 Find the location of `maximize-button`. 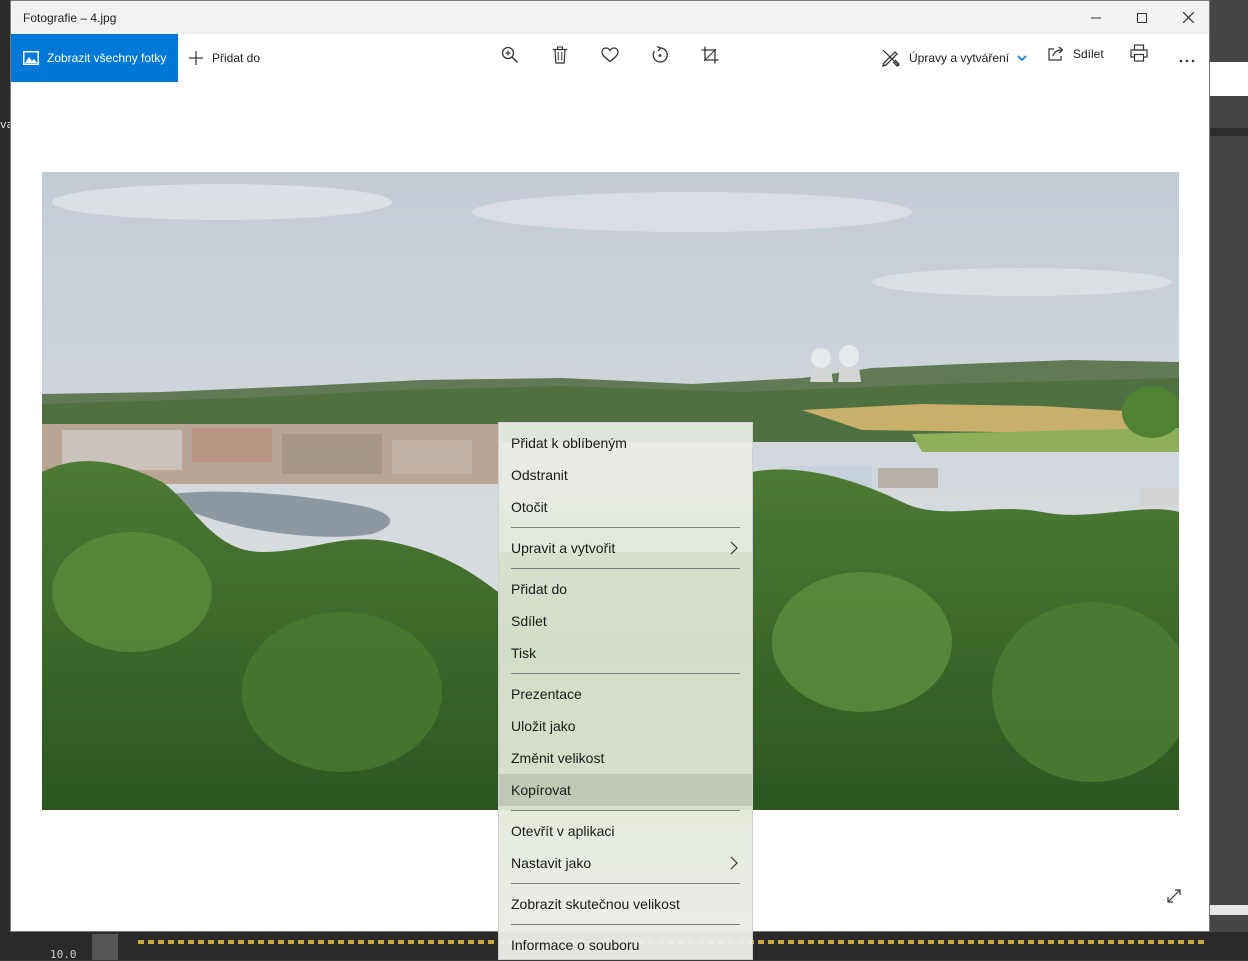

maximize-button is located at coordinates (1142, 17).